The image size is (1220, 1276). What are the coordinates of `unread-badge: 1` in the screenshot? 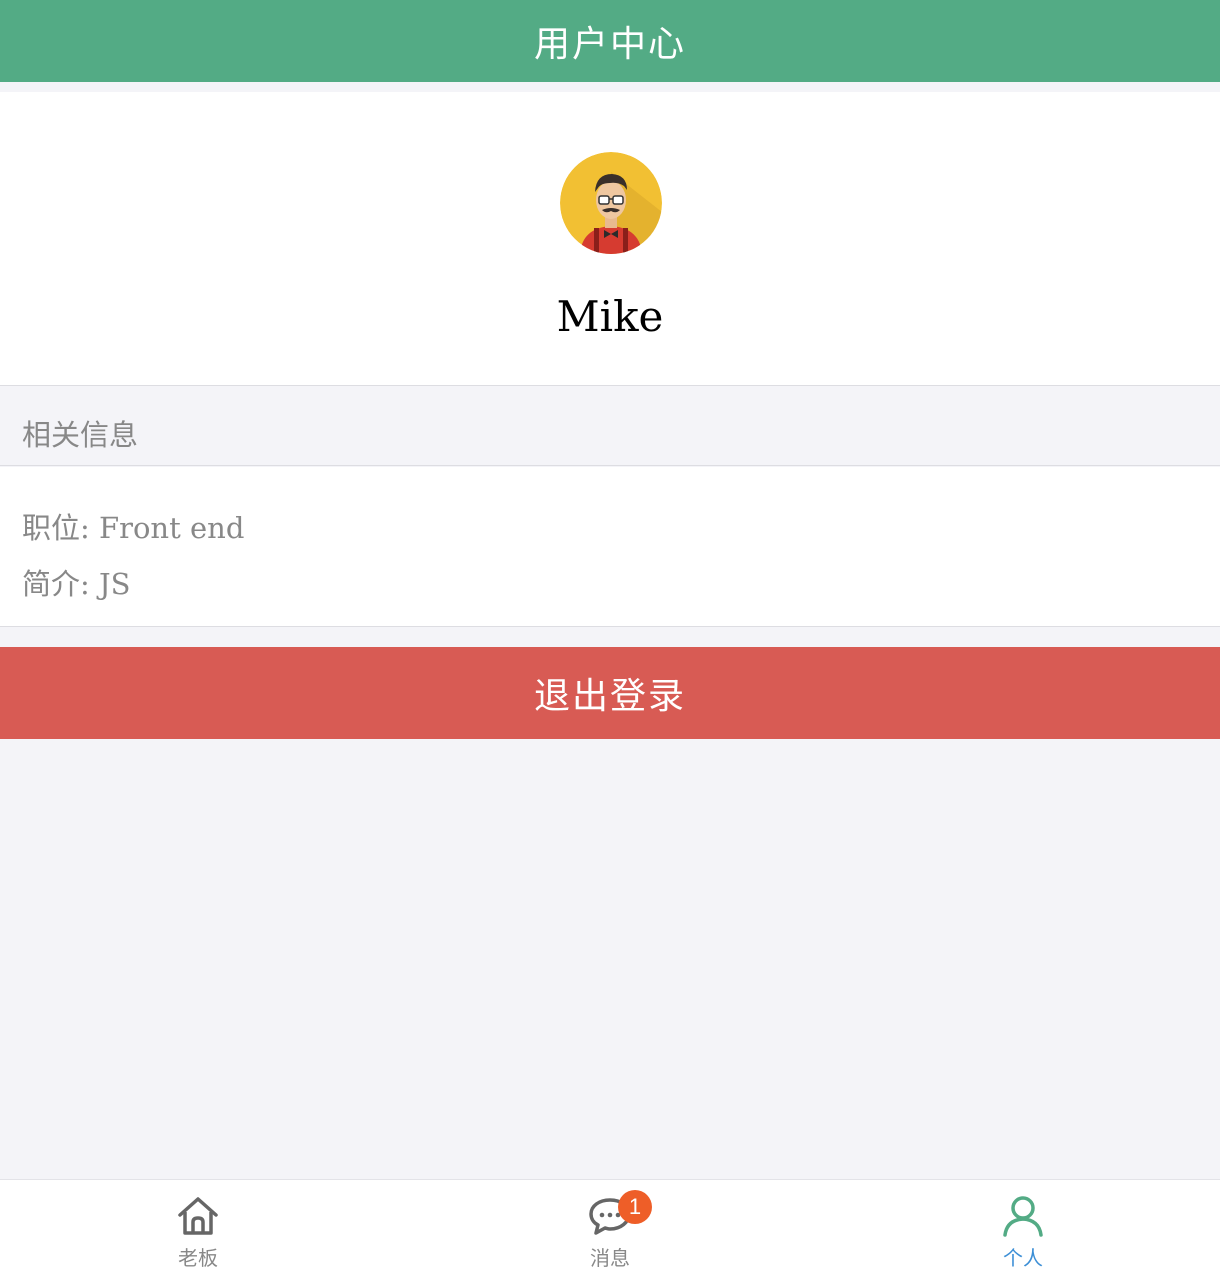 It's located at (635, 1207).